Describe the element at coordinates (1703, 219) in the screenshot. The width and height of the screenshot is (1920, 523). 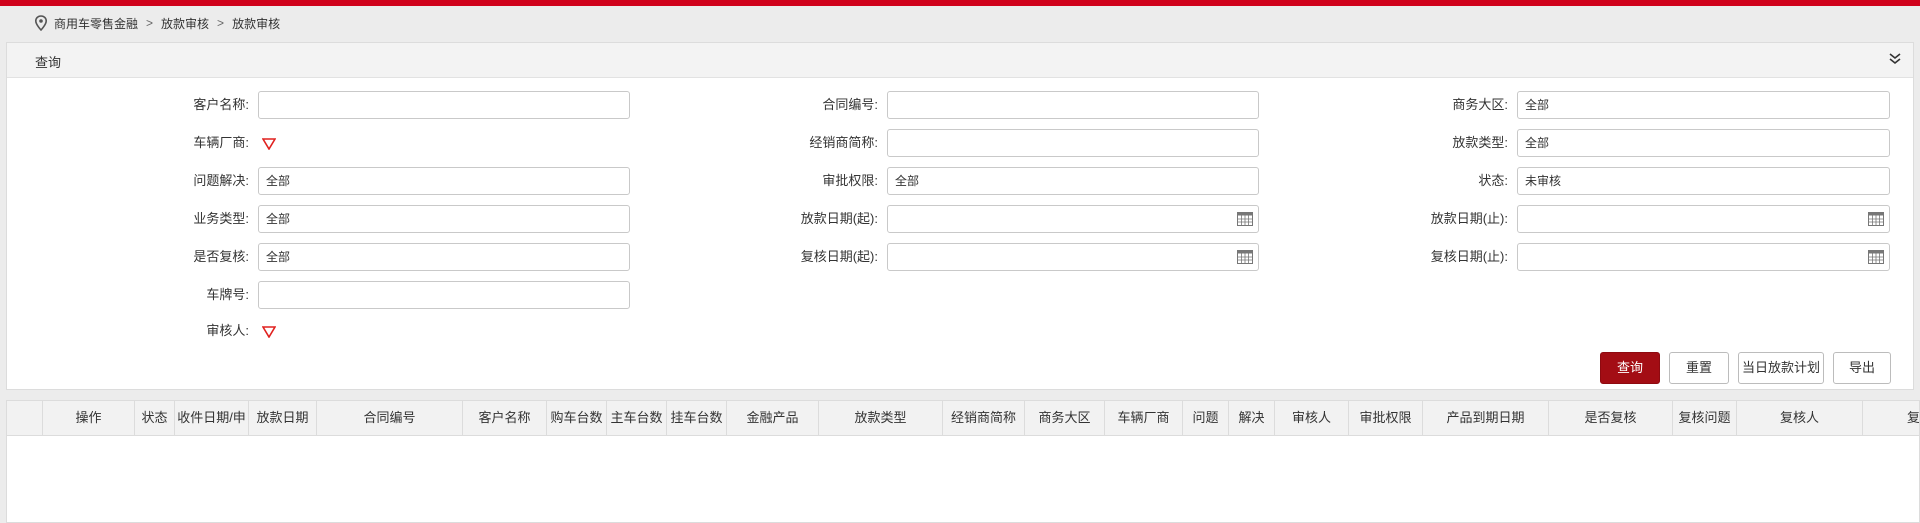
I see `loan-date-to-input` at that location.